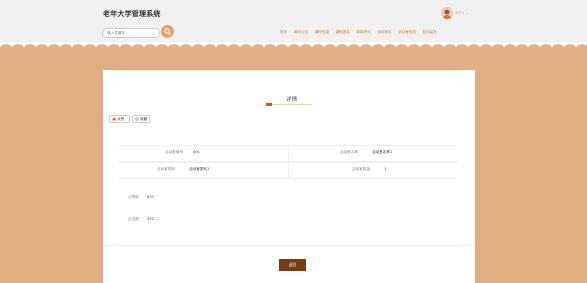 The image size is (587, 283). I want to click on info-row: 活动室类别: 活动室类别1 活动室数量: 1, so click(288, 170).